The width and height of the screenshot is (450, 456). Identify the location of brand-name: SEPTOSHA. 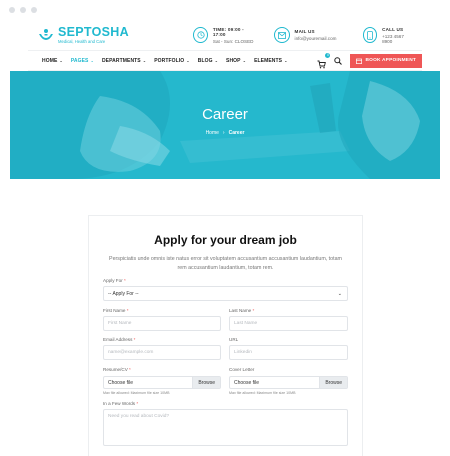
(93, 32).